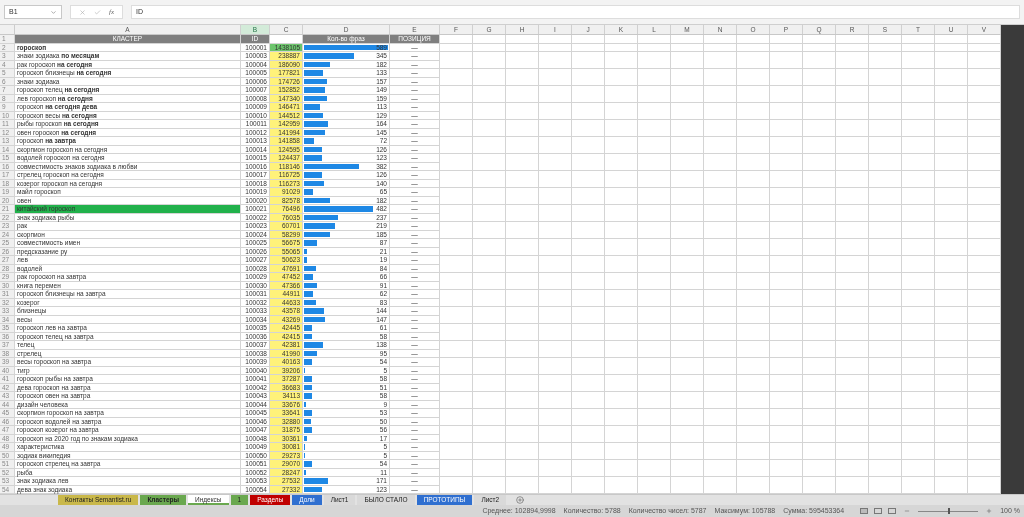  What do you see at coordinates (82, 12) in the screenshot?
I see `cancel-icon` at bounding box center [82, 12].